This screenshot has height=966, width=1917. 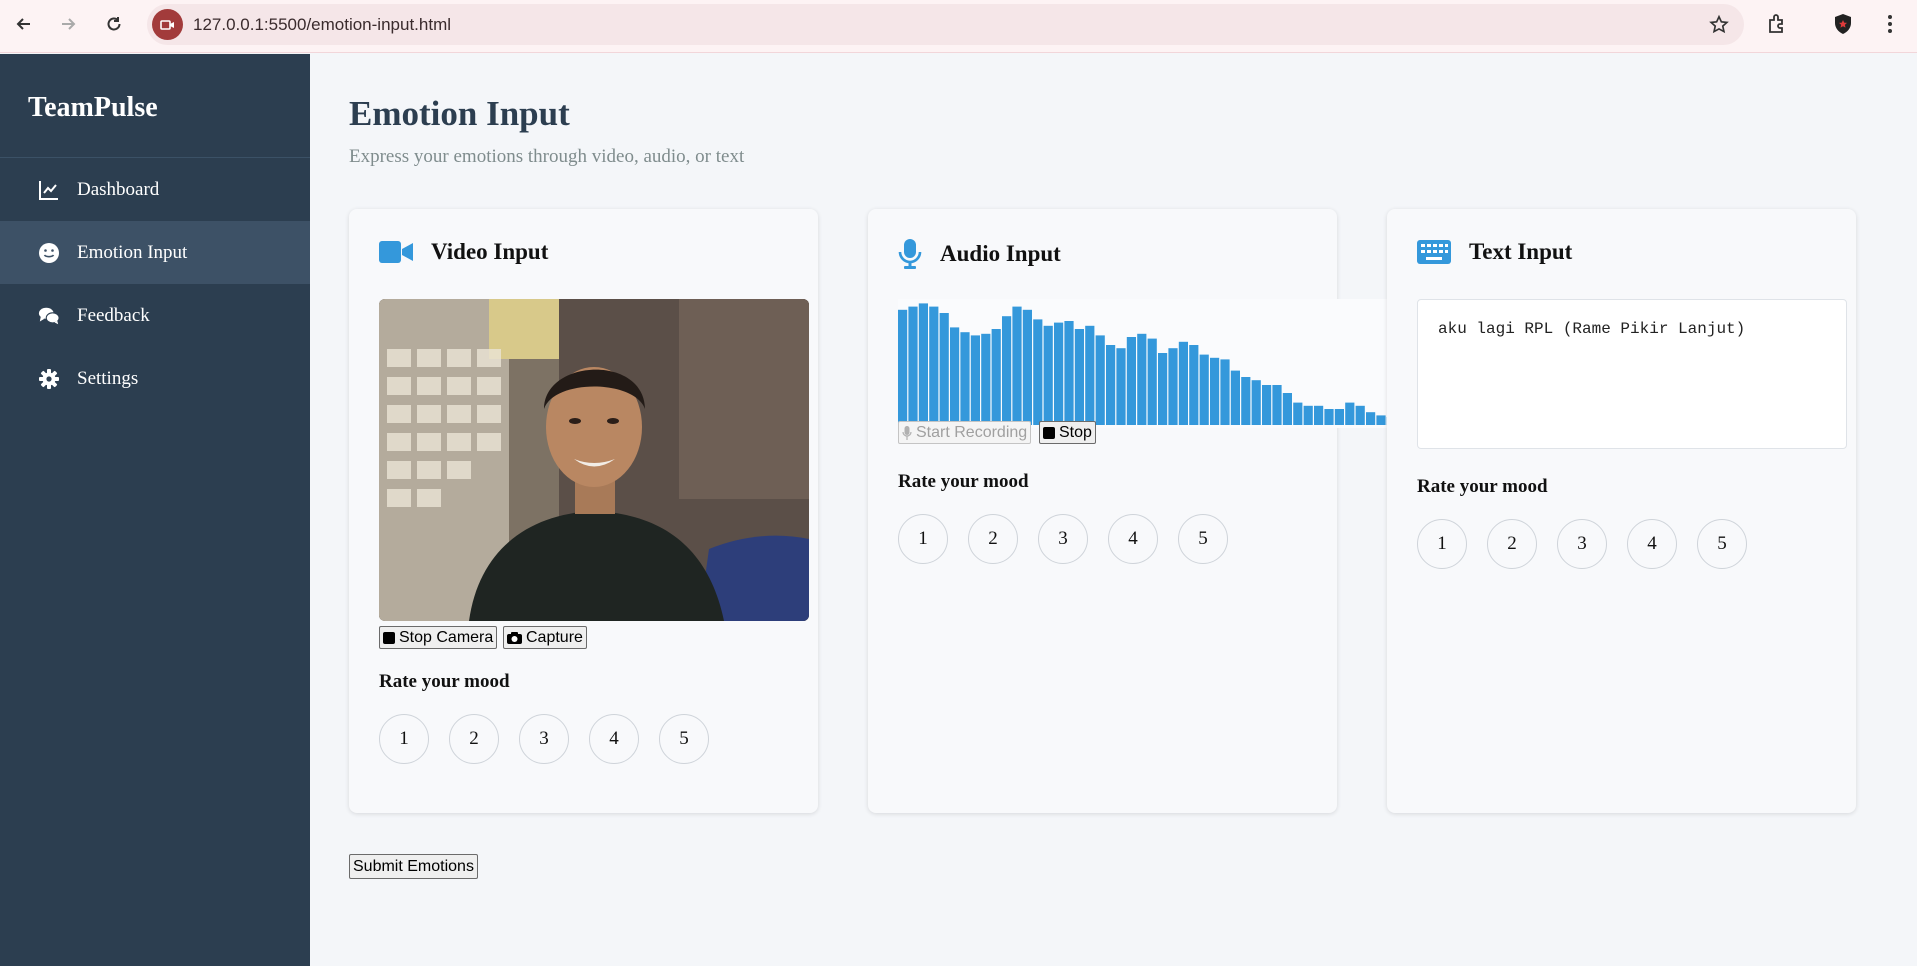 What do you see at coordinates (446, 637) in the screenshot?
I see `stop-camera-label: Stop Camera` at bounding box center [446, 637].